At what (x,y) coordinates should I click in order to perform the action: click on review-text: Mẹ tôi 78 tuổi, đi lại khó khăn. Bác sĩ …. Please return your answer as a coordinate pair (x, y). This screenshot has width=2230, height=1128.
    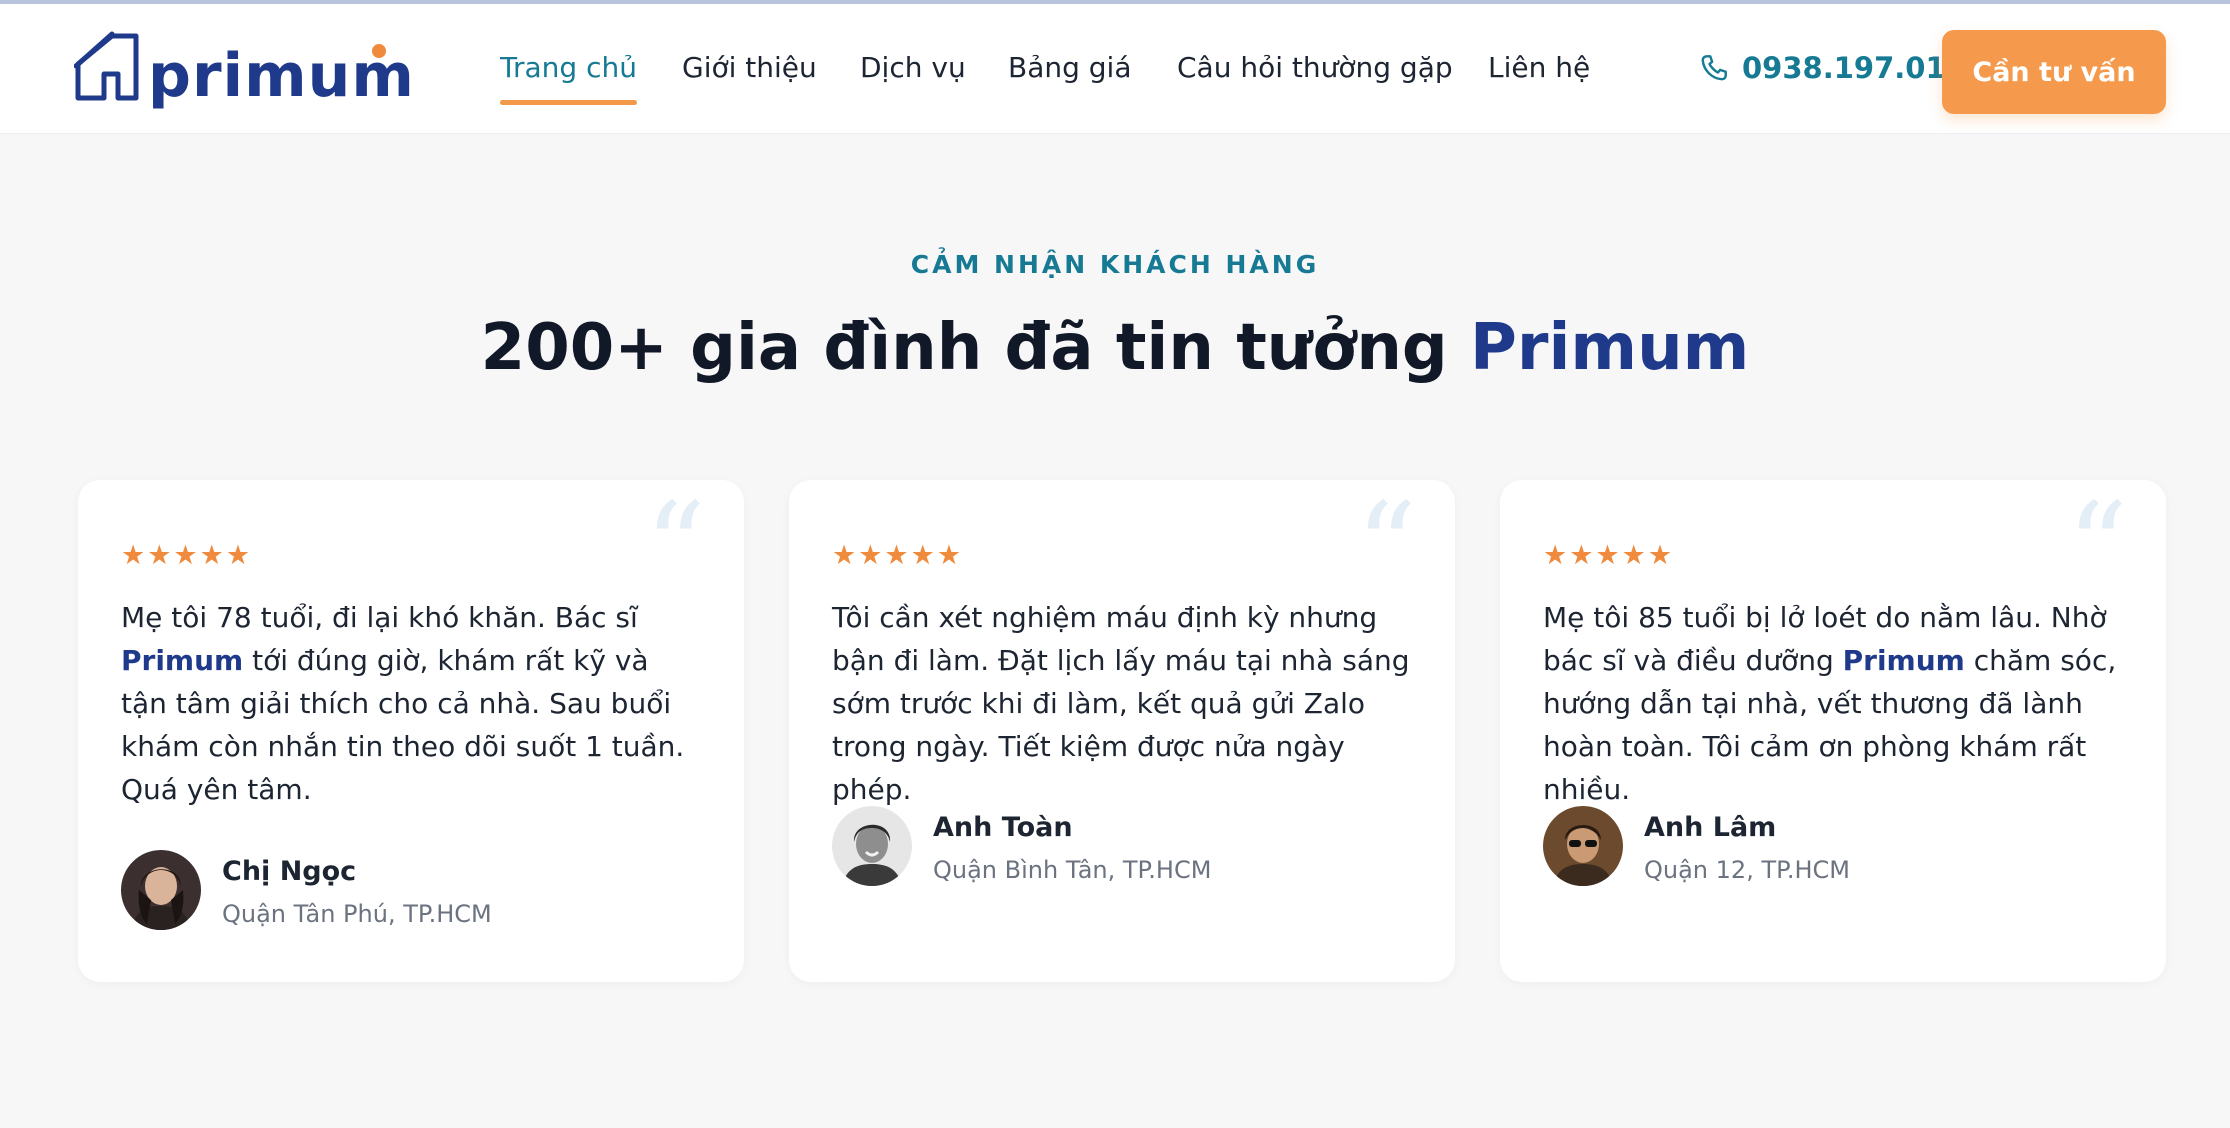
    Looking at the image, I should click on (411, 703).